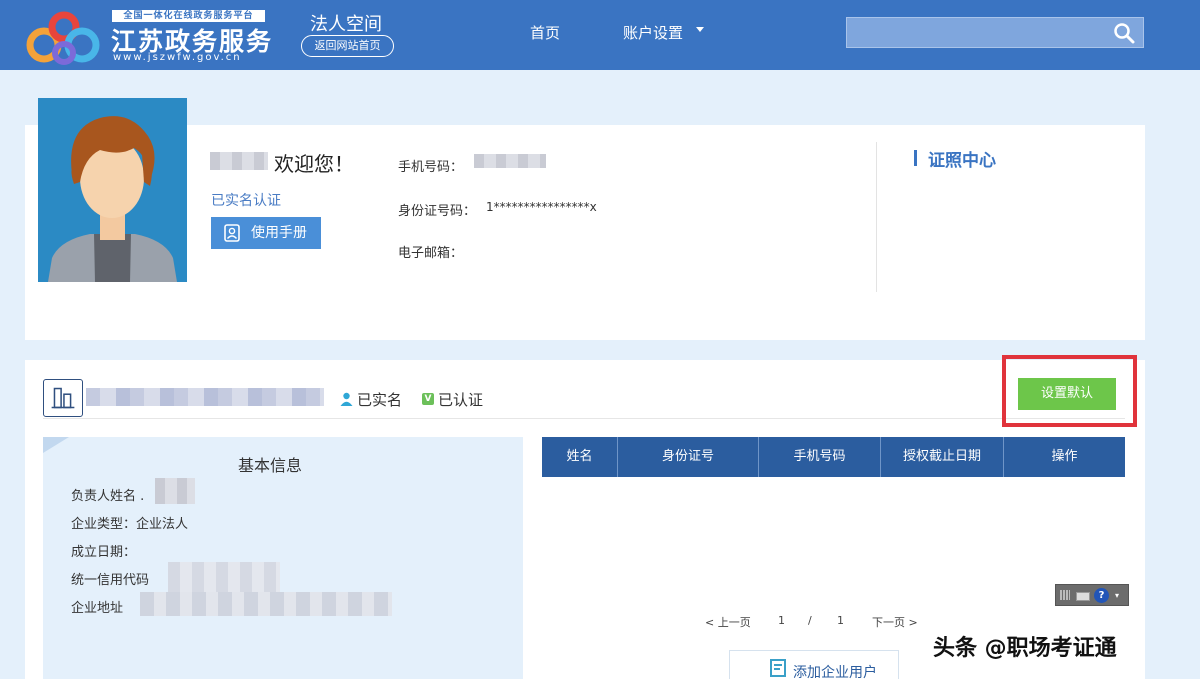 The width and height of the screenshot is (1200, 679). Describe the element at coordinates (1067, 394) in the screenshot. I see `set-default-button: 设置默认` at that location.